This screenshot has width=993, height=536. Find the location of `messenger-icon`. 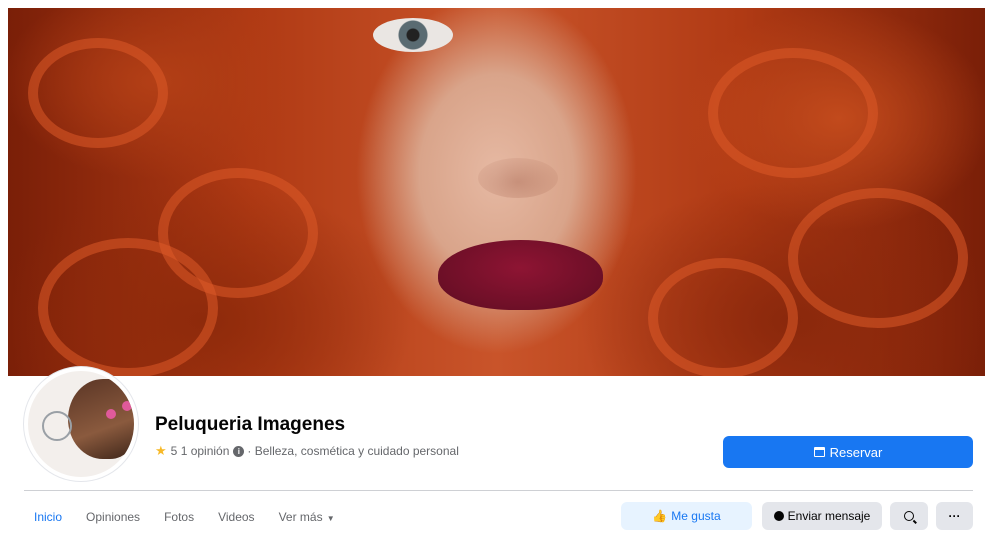

messenger-icon is located at coordinates (778, 516).